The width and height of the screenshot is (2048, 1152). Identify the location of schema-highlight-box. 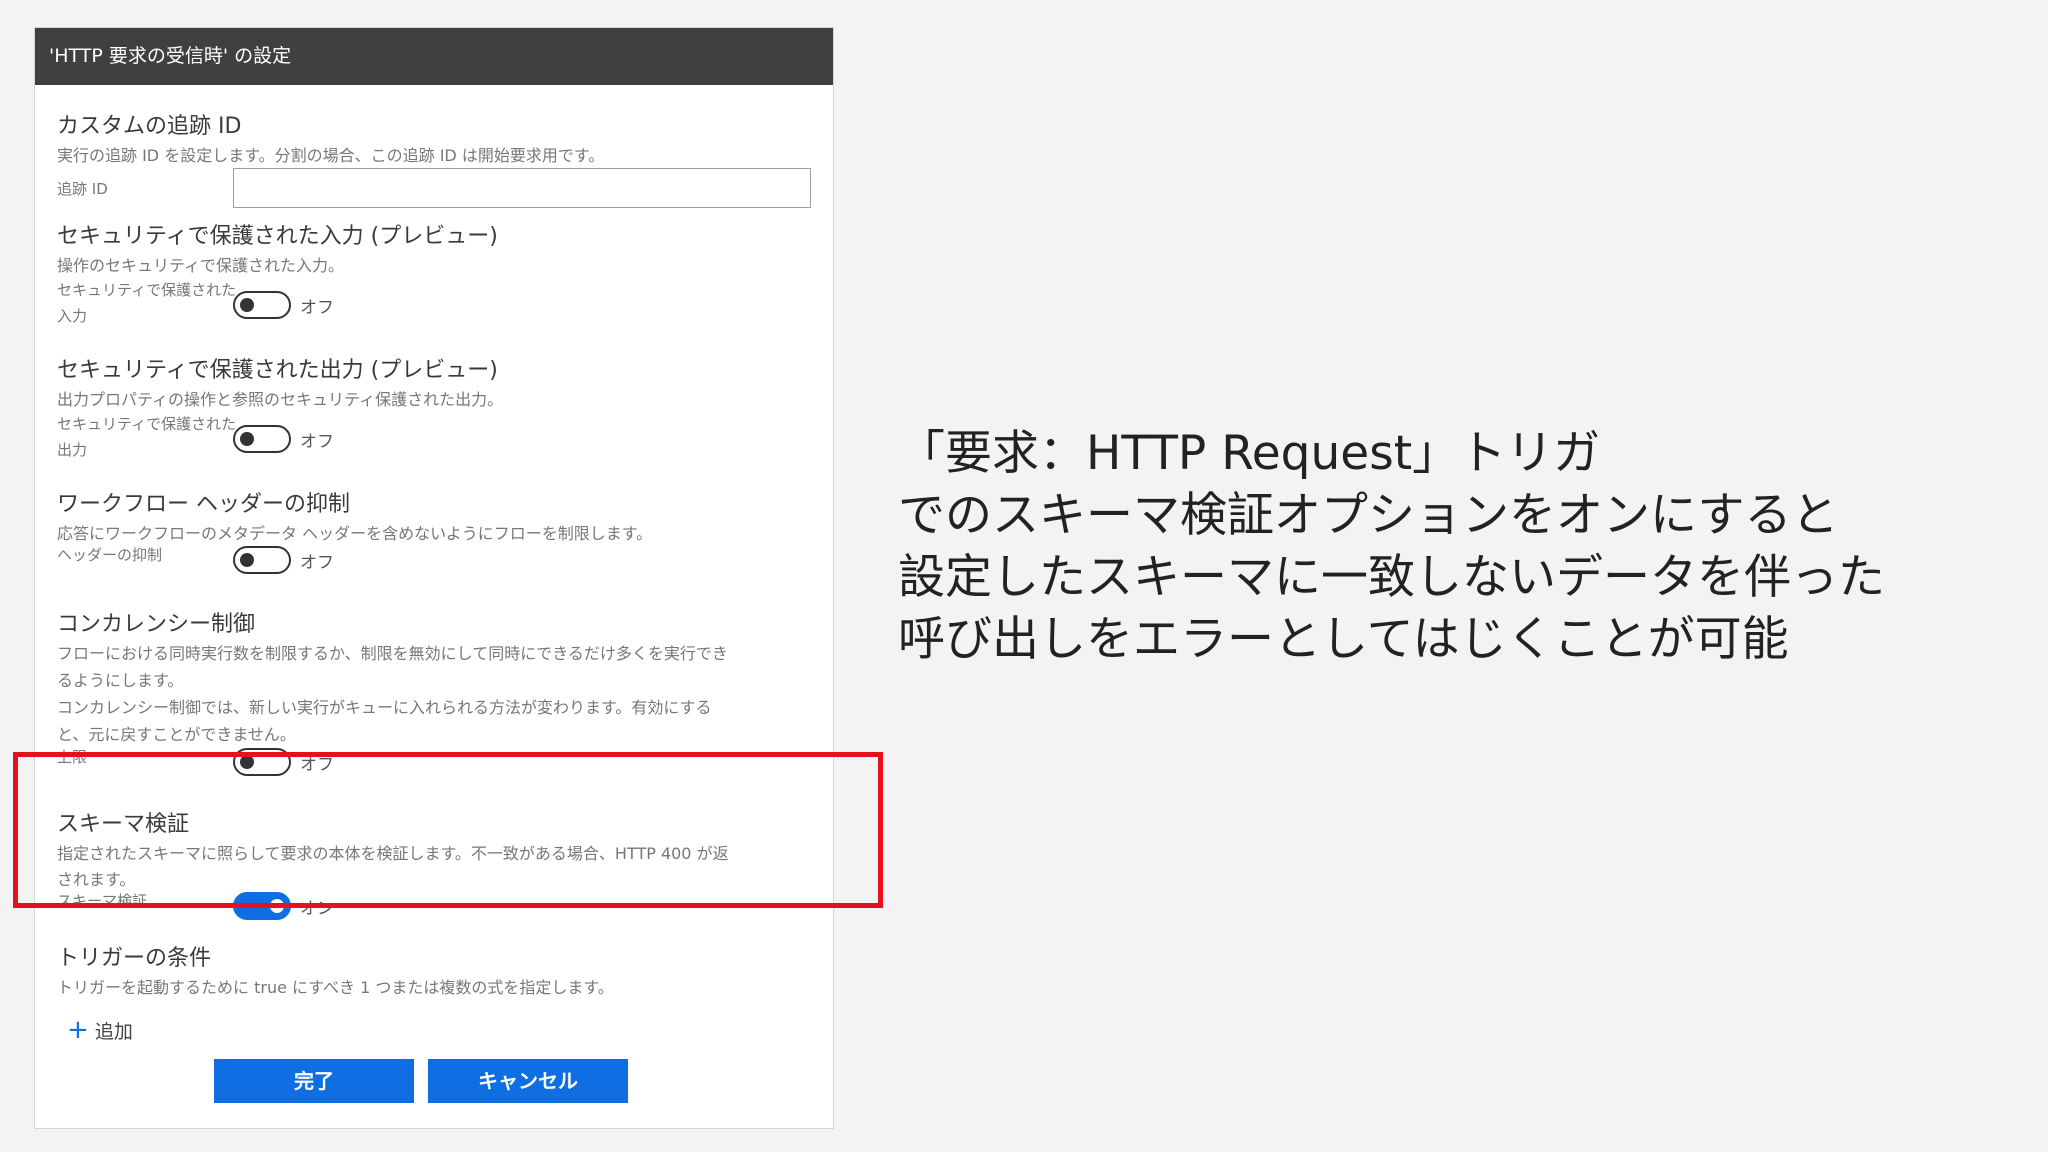
(448, 830).